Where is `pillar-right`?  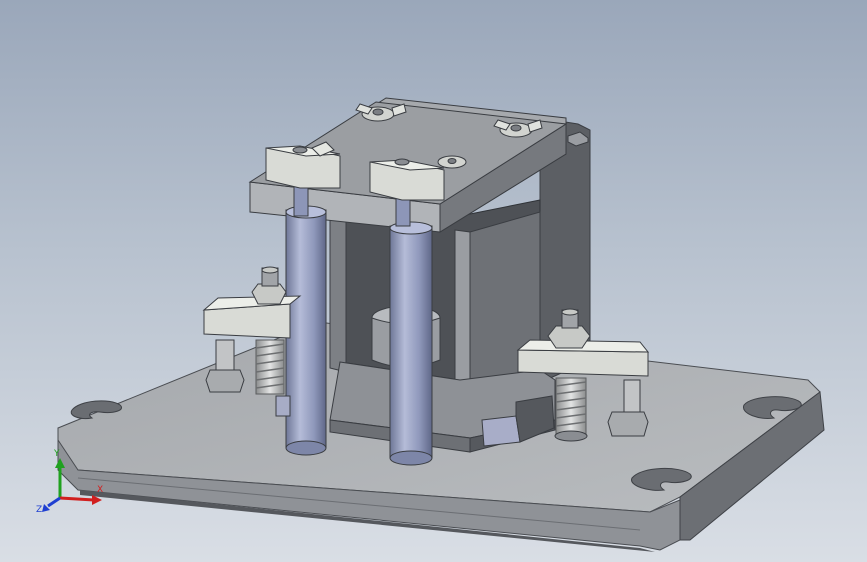
pillar-right is located at coordinates (411, 328).